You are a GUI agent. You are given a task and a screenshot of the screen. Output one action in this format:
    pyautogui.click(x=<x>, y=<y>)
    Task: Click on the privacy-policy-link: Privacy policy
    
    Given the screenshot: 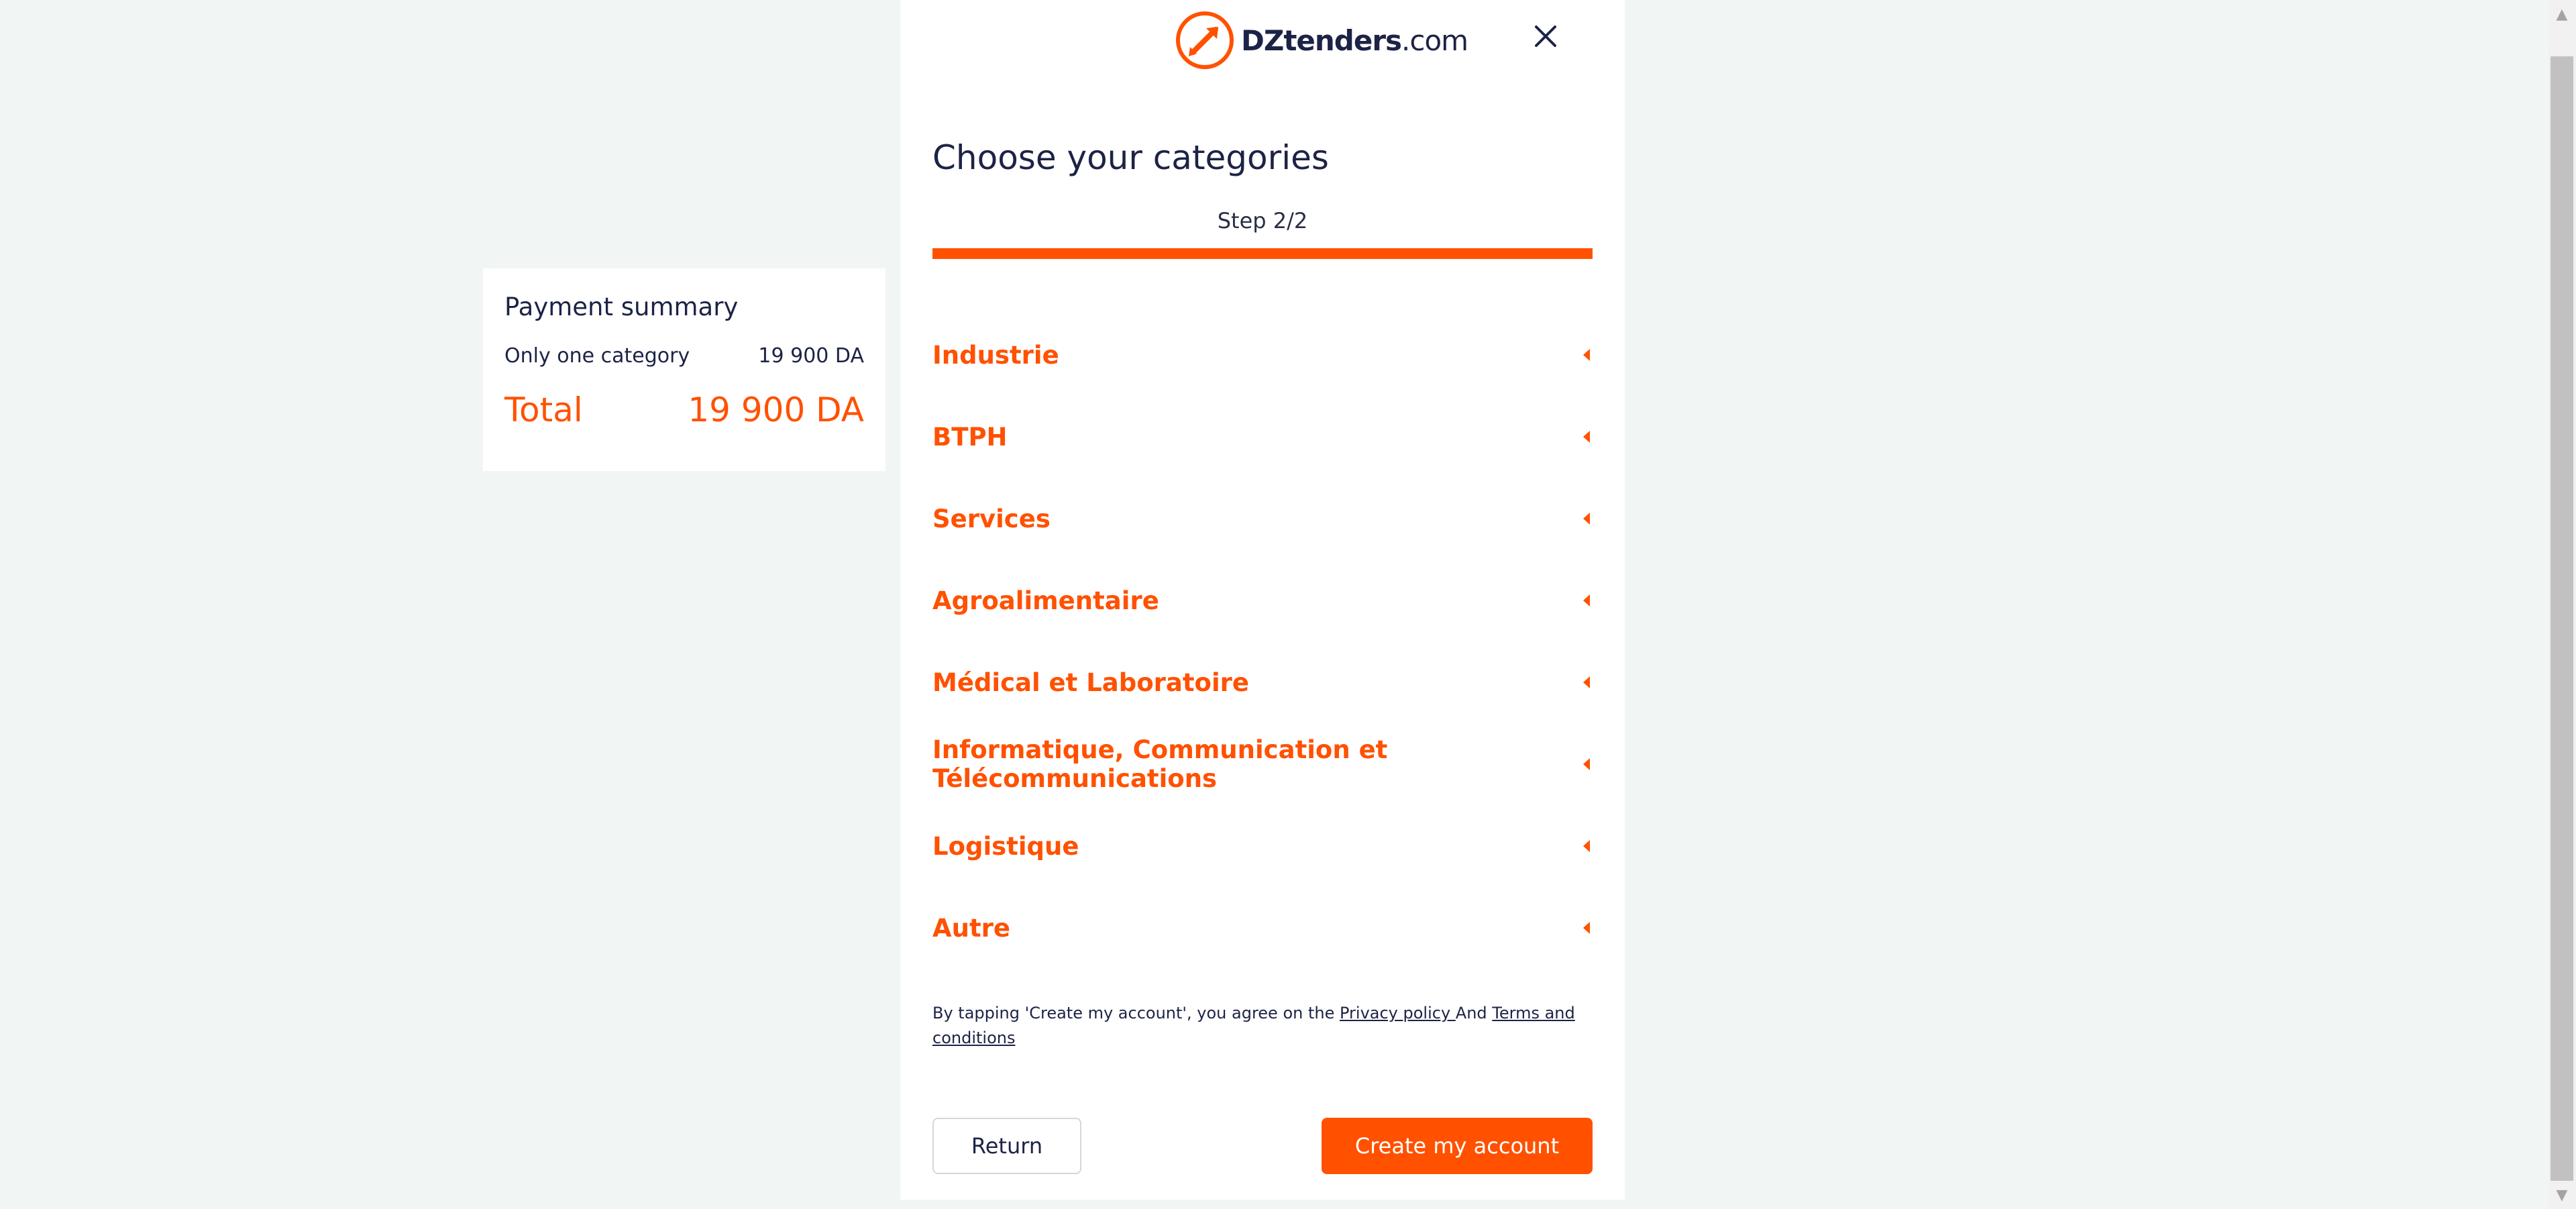 What is the action you would take?
    pyautogui.click(x=1398, y=1013)
    